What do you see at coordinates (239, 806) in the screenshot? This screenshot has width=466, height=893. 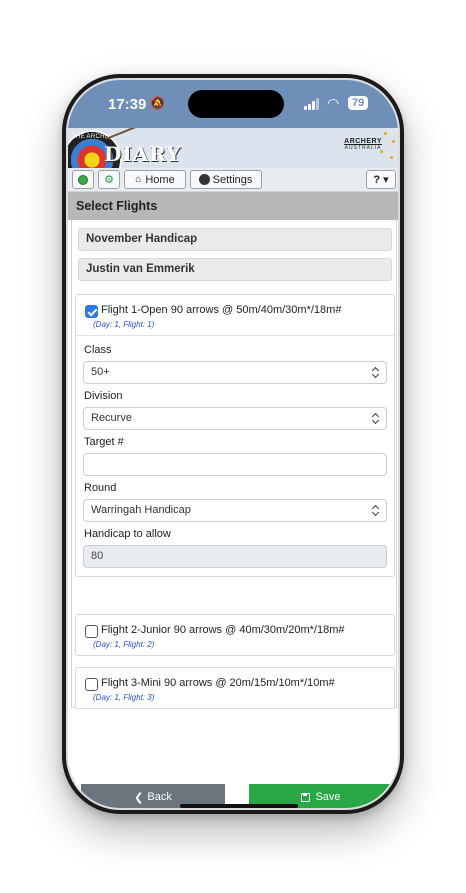 I see `home-indicator` at bounding box center [239, 806].